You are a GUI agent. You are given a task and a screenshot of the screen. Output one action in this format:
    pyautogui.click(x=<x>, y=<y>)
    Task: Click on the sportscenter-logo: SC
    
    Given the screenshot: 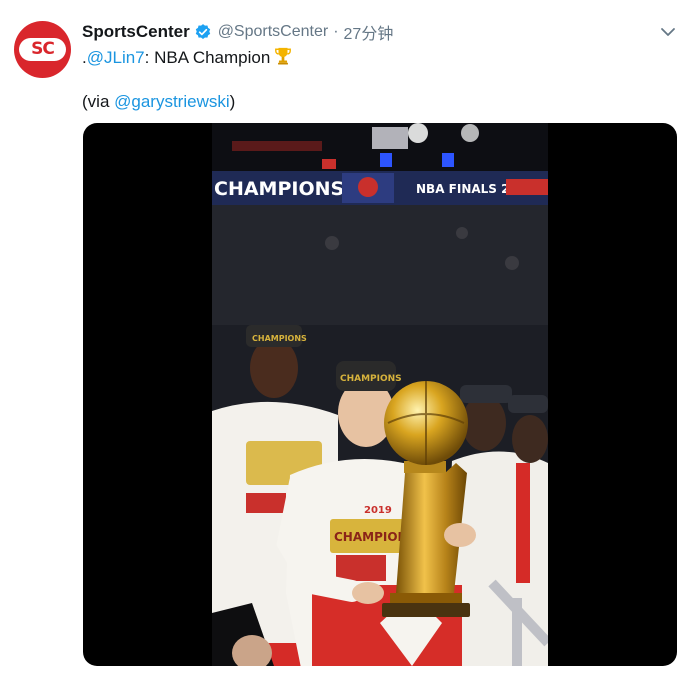 What is the action you would take?
    pyautogui.click(x=42, y=49)
    